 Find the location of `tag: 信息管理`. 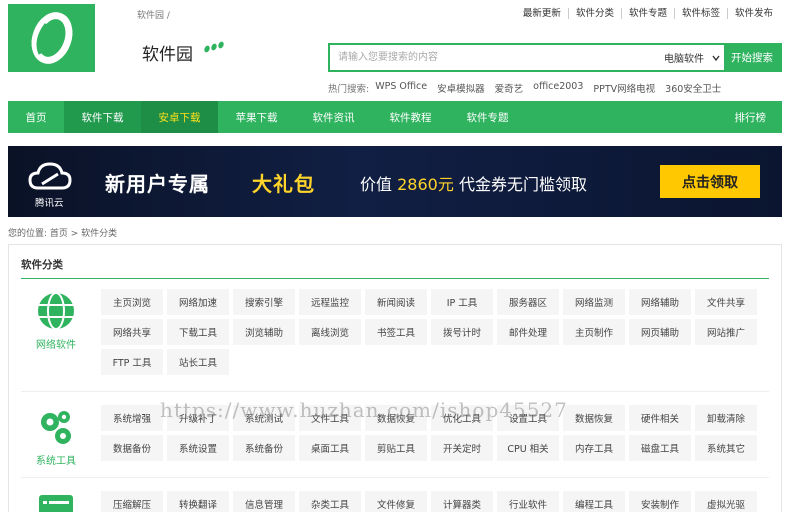

tag: 信息管理 is located at coordinates (264, 501).